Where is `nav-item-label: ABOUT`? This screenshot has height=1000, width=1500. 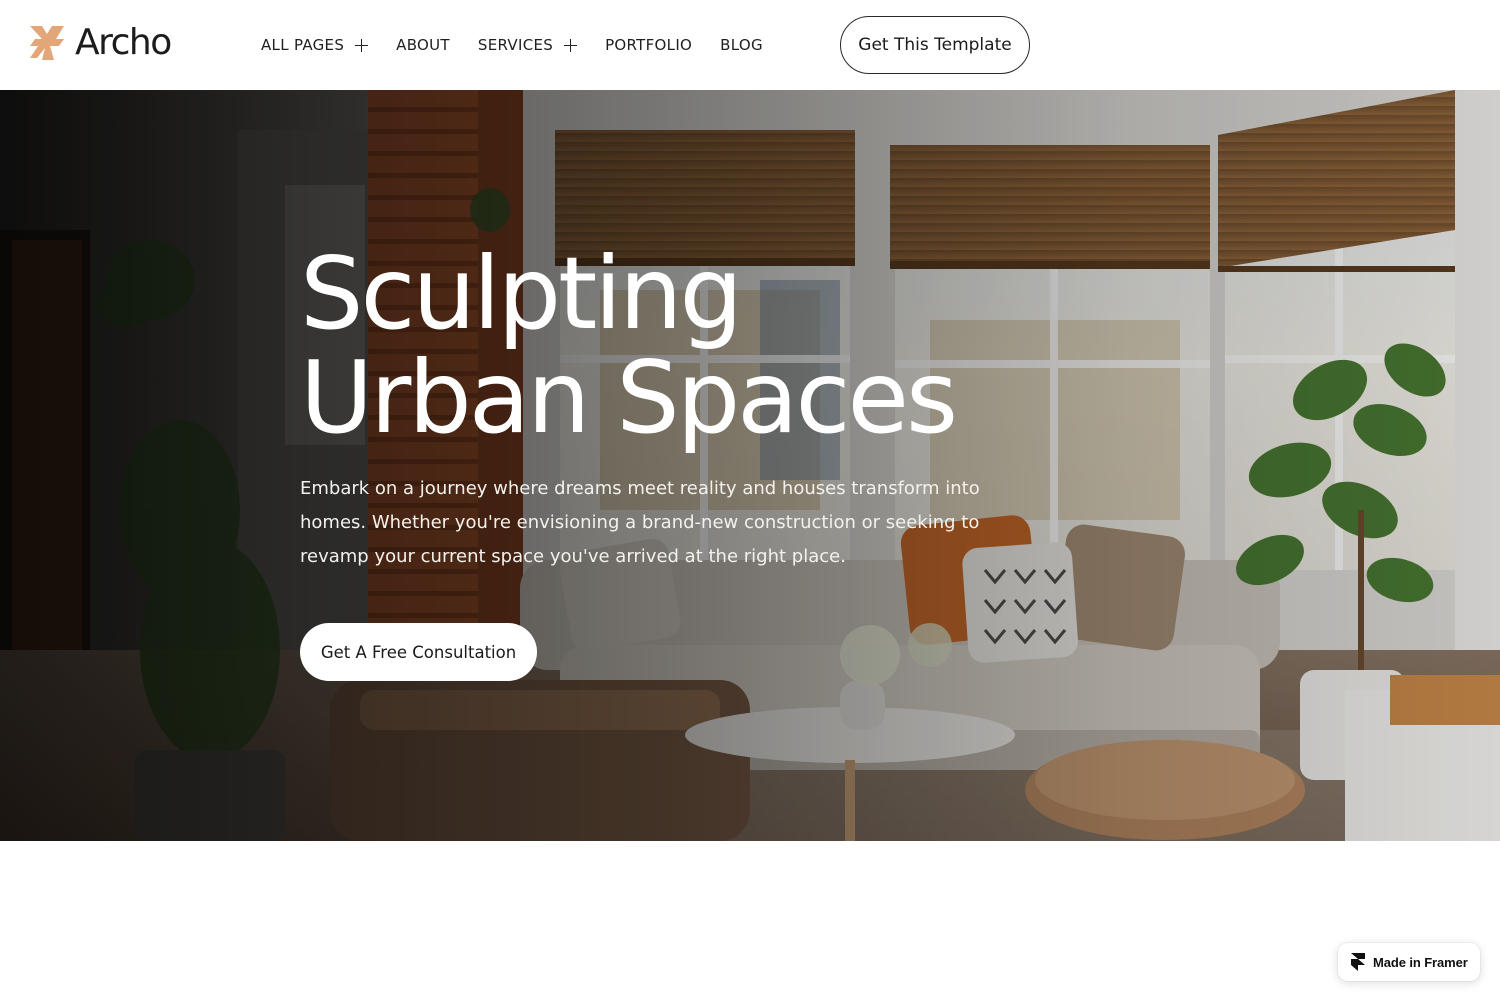 nav-item-label: ABOUT is located at coordinates (423, 45).